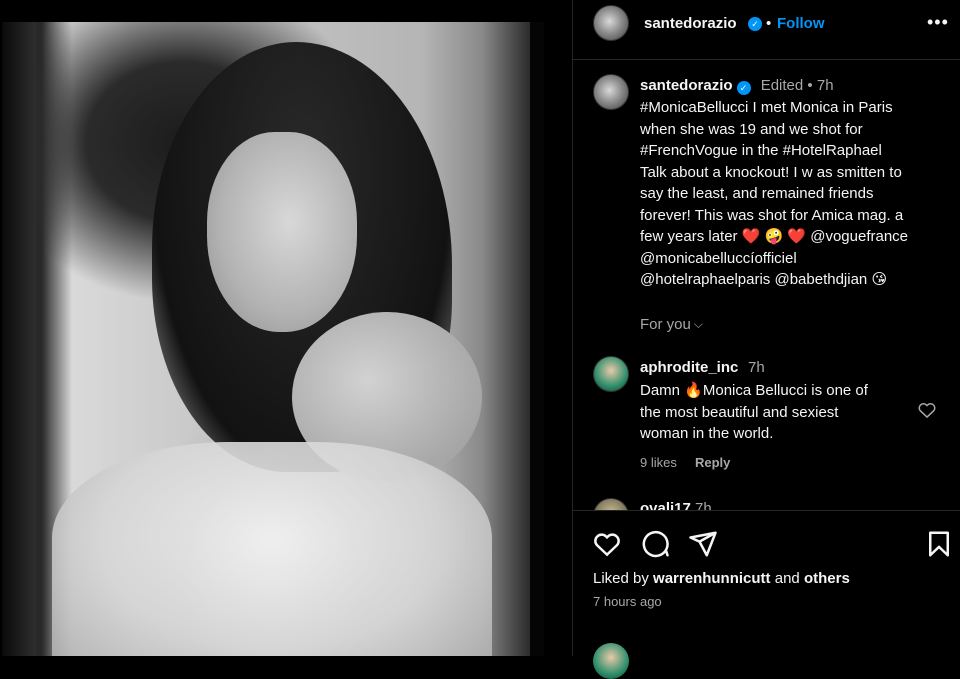  What do you see at coordinates (754, 390) in the screenshot?
I see `comment-line: Damn 🔥Monica Bellucci is one of` at bounding box center [754, 390].